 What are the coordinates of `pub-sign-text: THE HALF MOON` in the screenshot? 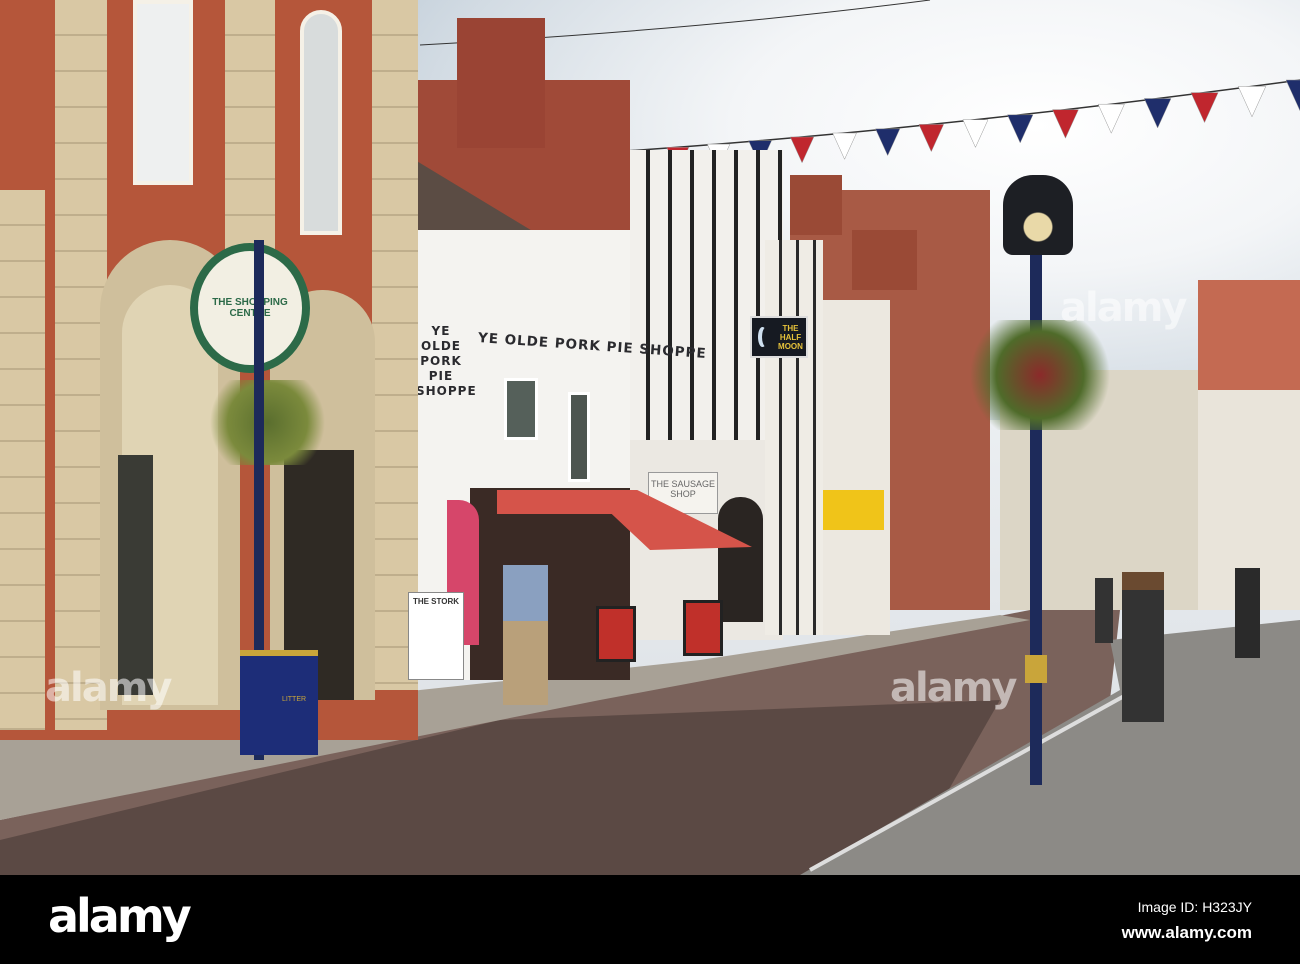 It's located at (790, 337).